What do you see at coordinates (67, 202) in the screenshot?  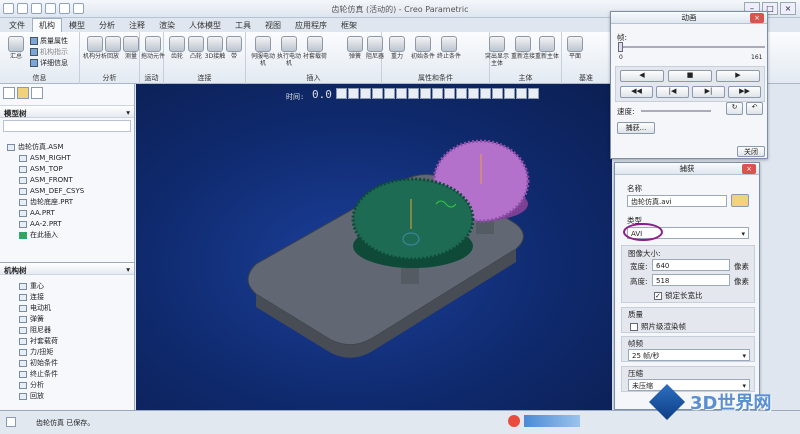 I see `tree-item-base-part: 齿轮底座.PRT` at bounding box center [67, 202].